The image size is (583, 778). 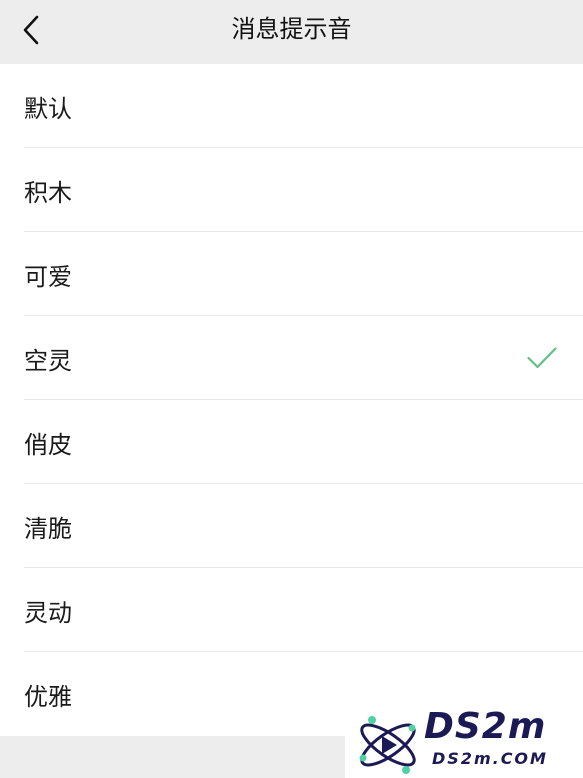 What do you see at coordinates (48, 361) in the screenshot?
I see `sound-option-label: 空灵` at bounding box center [48, 361].